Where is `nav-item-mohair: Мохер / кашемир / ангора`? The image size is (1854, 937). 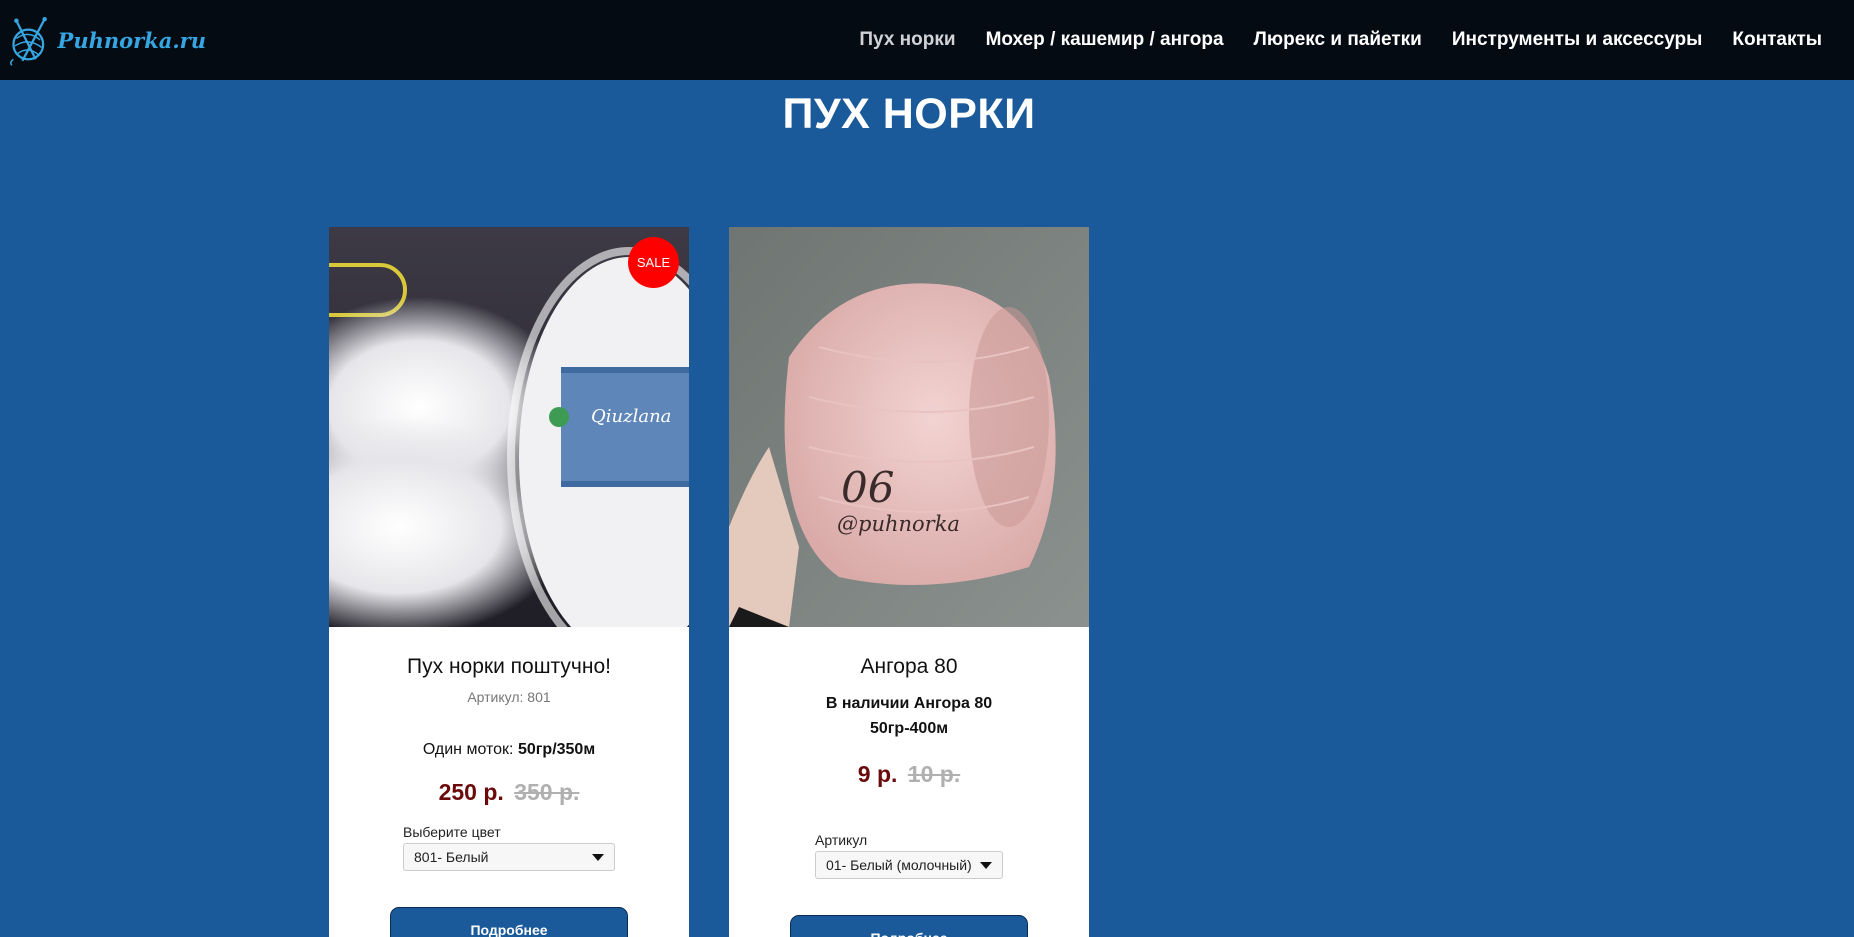
nav-item-mohair: Мохер / кашемир / ангора is located at coordinates (1105, 40).